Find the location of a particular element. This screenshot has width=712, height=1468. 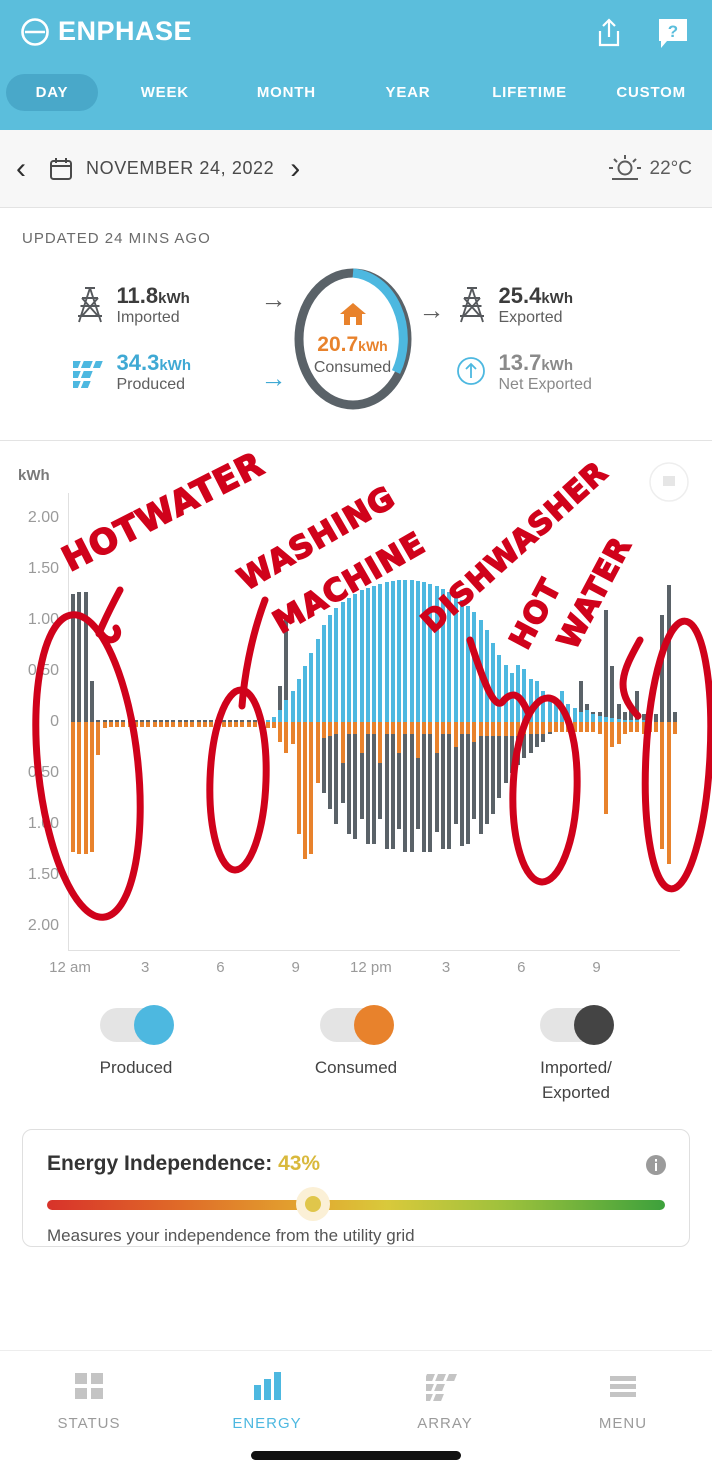

toggle-produced: Produced is located at coordinates (136, 1043).